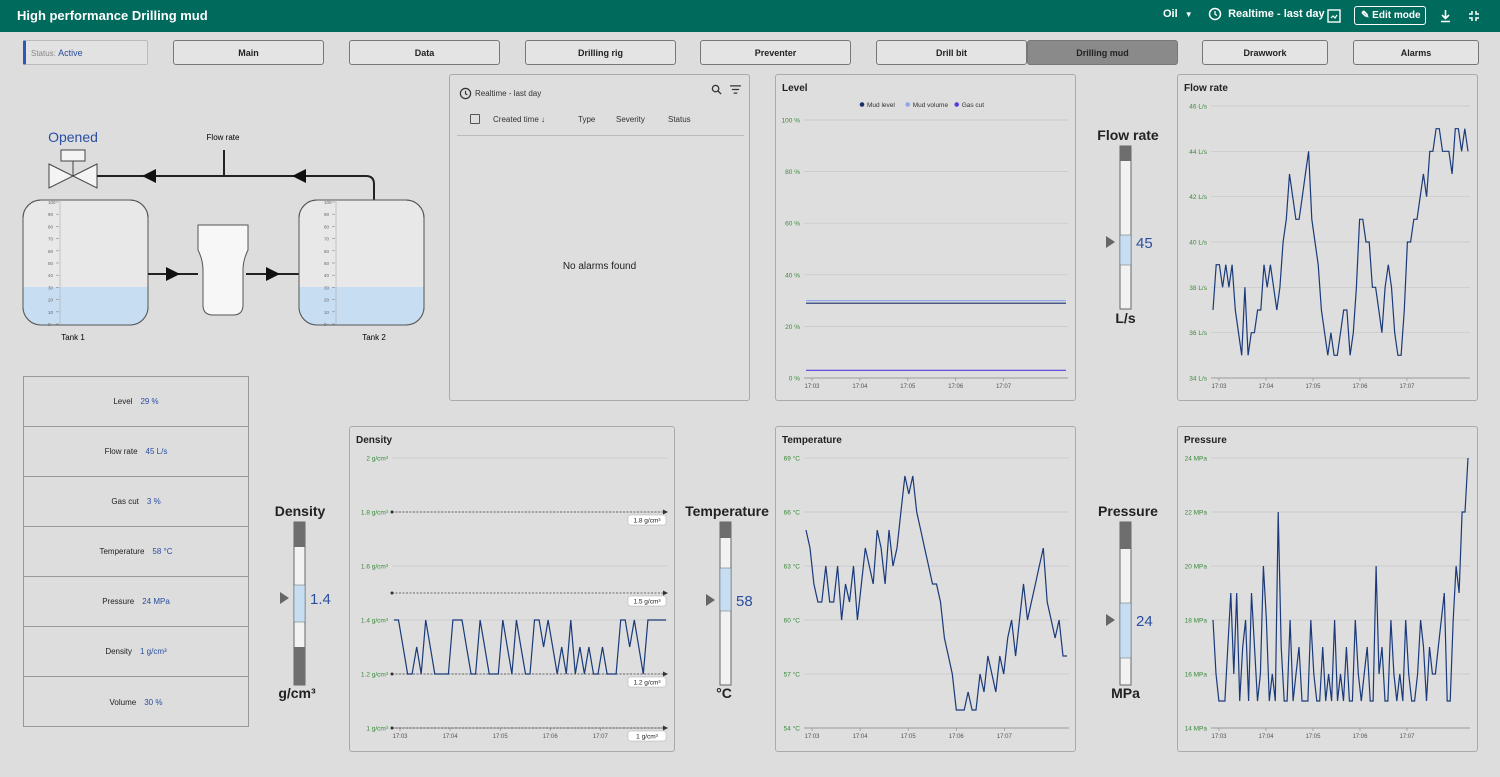 The height and width of the screenshot is (777, 1500). I want to click on y-tick-label: 1.4 g/cm³, so click(375, 621).